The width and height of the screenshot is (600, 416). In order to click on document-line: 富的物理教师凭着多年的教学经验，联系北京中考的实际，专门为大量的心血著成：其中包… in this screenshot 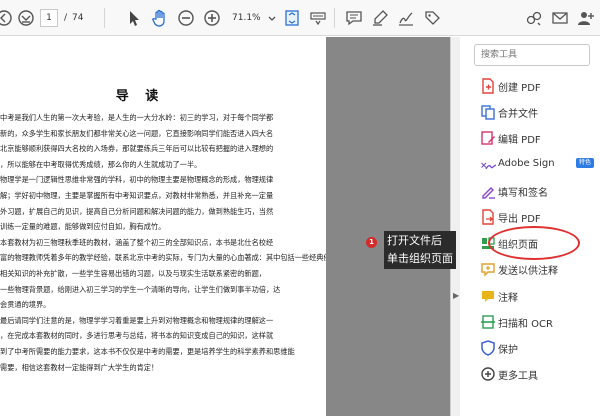, I will do `click(163, 258)`.